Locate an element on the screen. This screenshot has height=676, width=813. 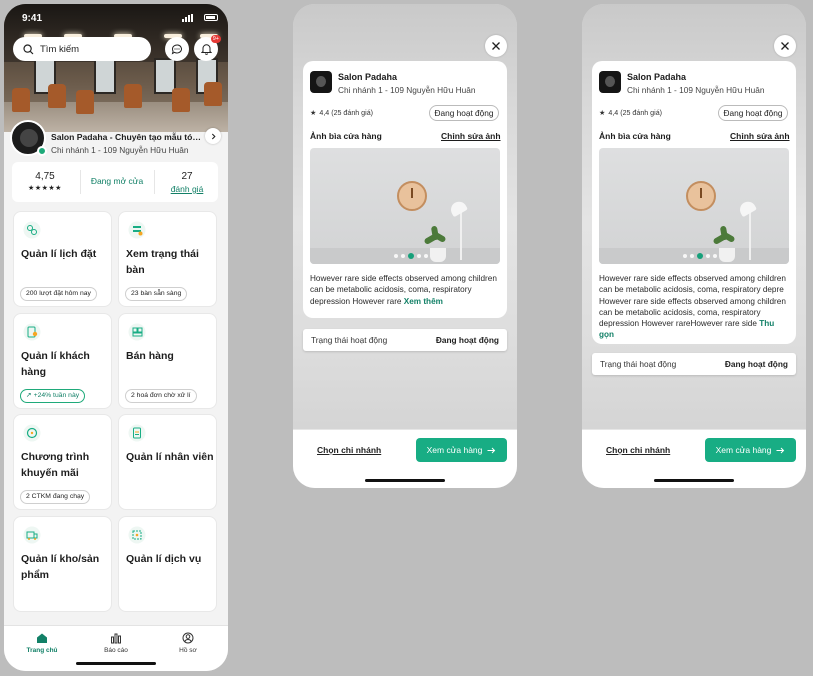
profile-icon is located at coordinates (188, 638).